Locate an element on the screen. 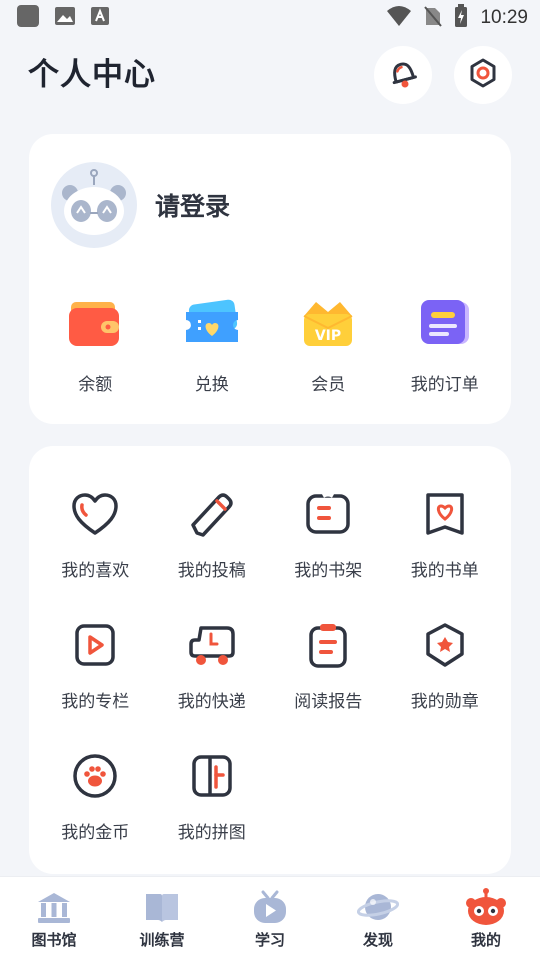  pencil-icon is located at coordinates (212, 514).